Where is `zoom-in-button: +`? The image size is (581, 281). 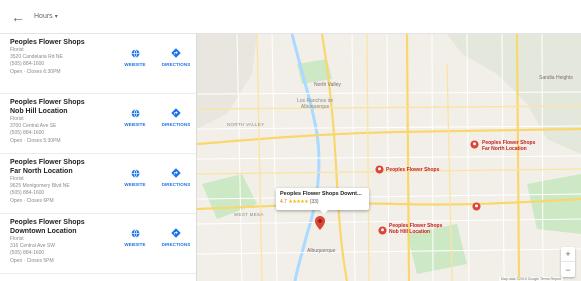
zoom-in-button: + is located at coordinates (568, 254).